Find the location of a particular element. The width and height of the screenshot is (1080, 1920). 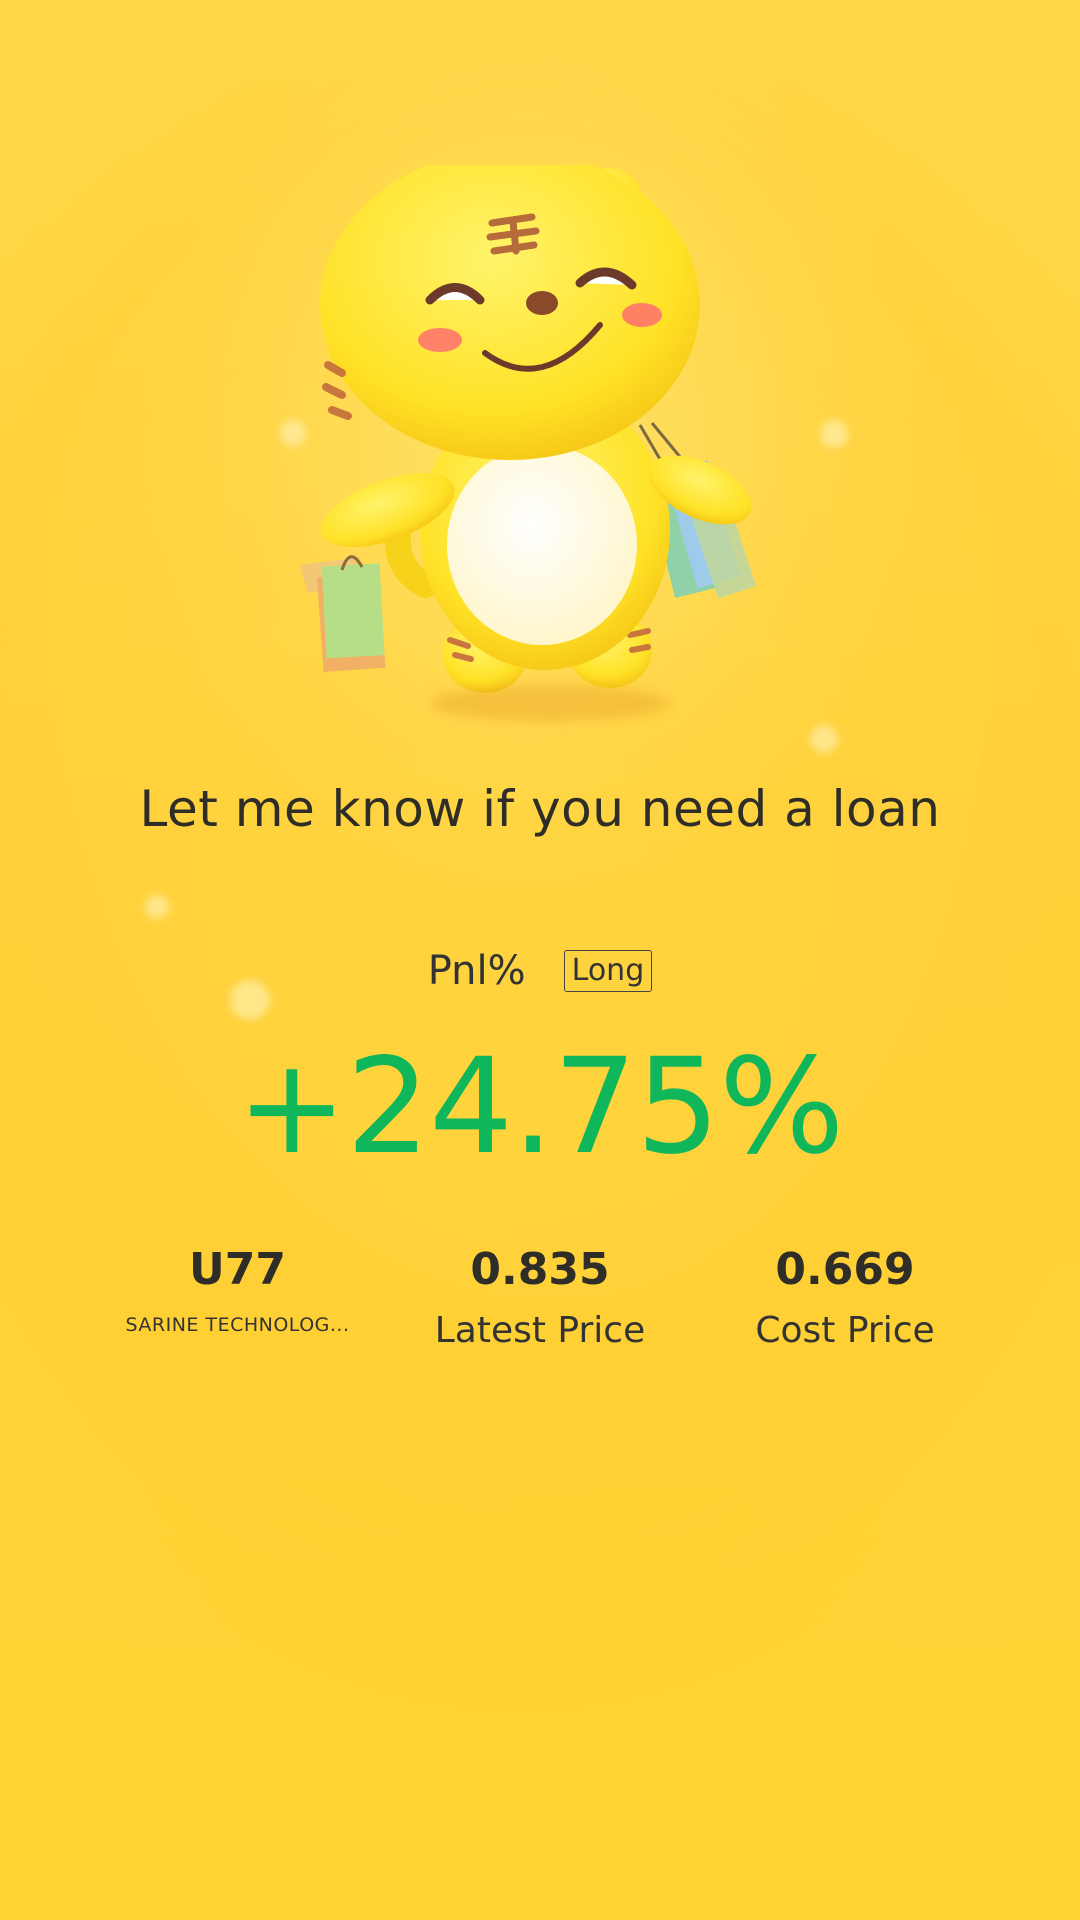

promo-headline: Let me know if you need a loan is located at coordinates (540, 809).